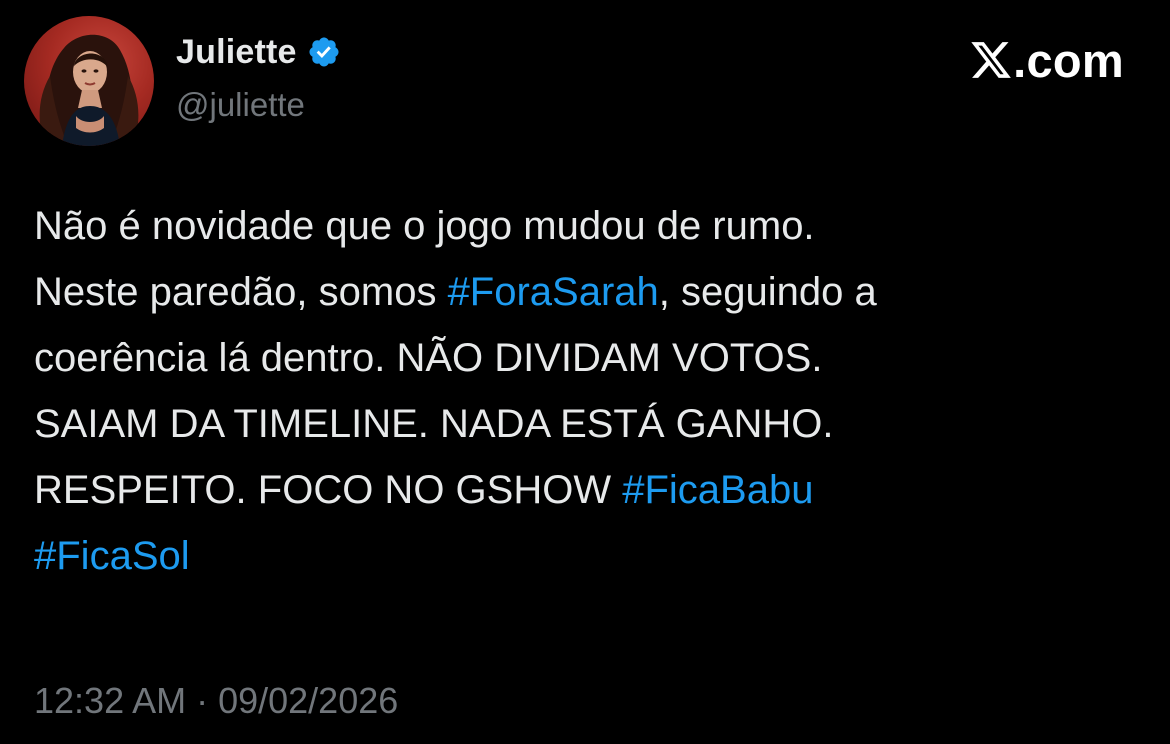 This screenshot has height=744, width=1170. What do you see at coordinates (424, 226) in the screenshot?
I see `tweet-text-segment: Não é novidade que o jogo mudou de rumo.` at bounding box center [424, 226].